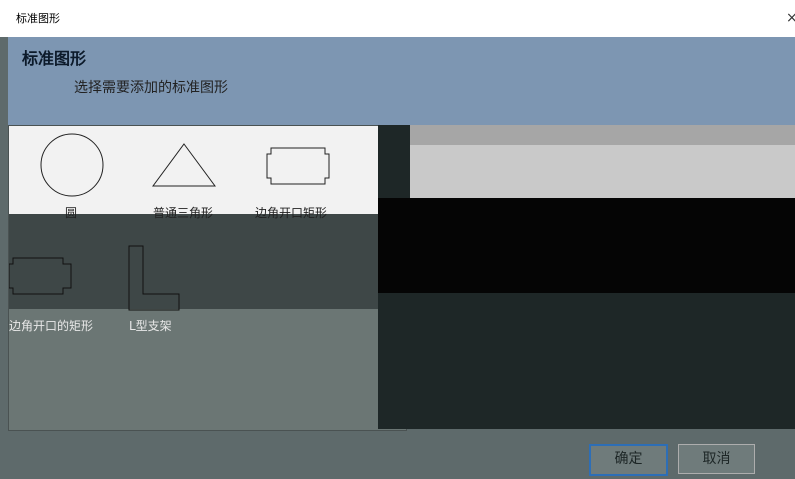 The width and height of the screenshot is (795, 479). What do you see at coordinates (150, 325) in the screenshot?
I see `shape-label-l-bracket: L型支架` at bounding box center [150, 325].